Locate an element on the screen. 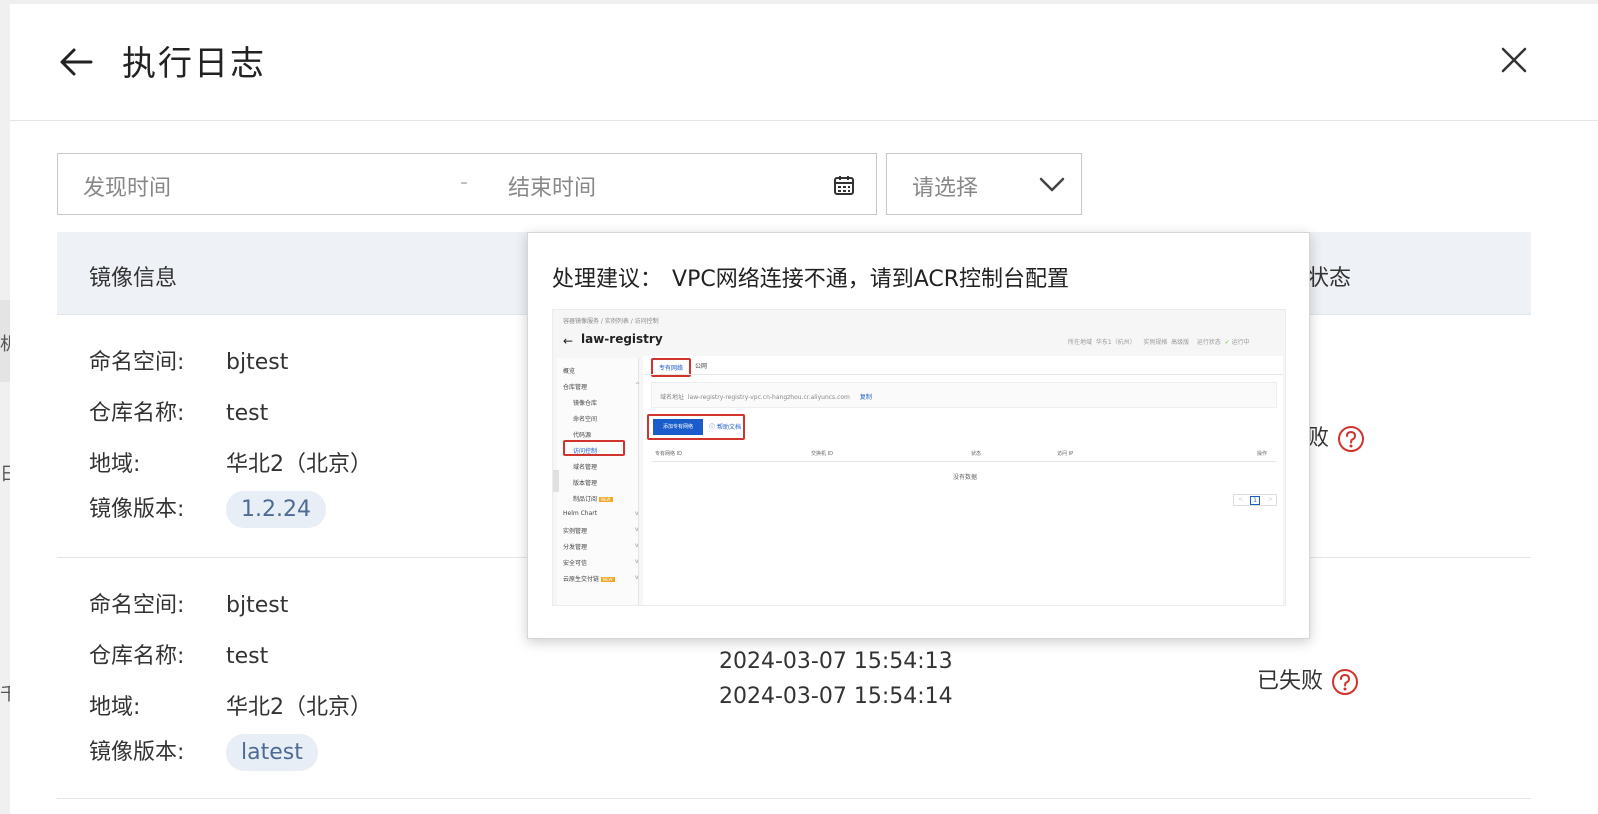 This screenshot has width=1598, height=814. page-title: 执行日志 is located at coordinates (194, 64).